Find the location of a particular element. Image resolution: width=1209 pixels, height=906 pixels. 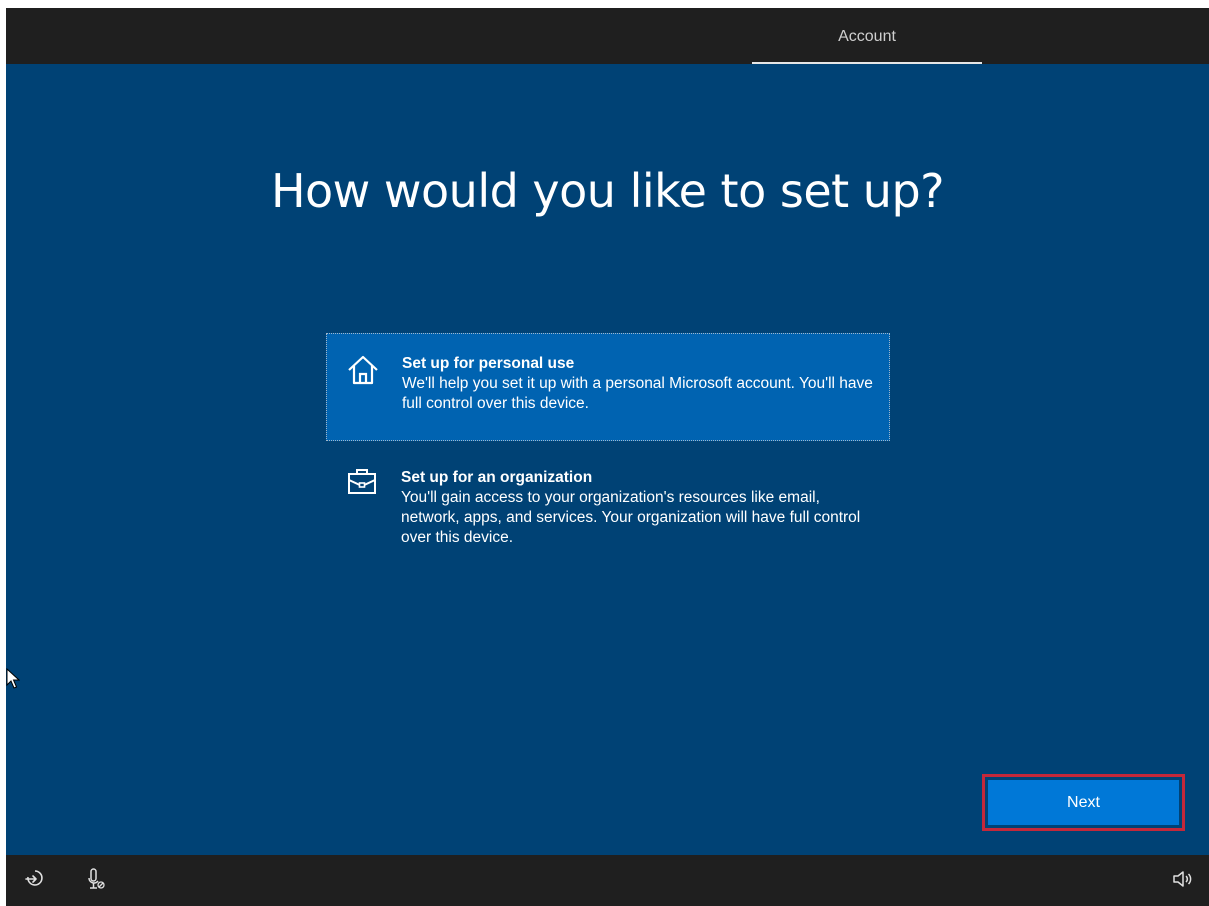

volume-icon is located at coordinates (1183, 879).